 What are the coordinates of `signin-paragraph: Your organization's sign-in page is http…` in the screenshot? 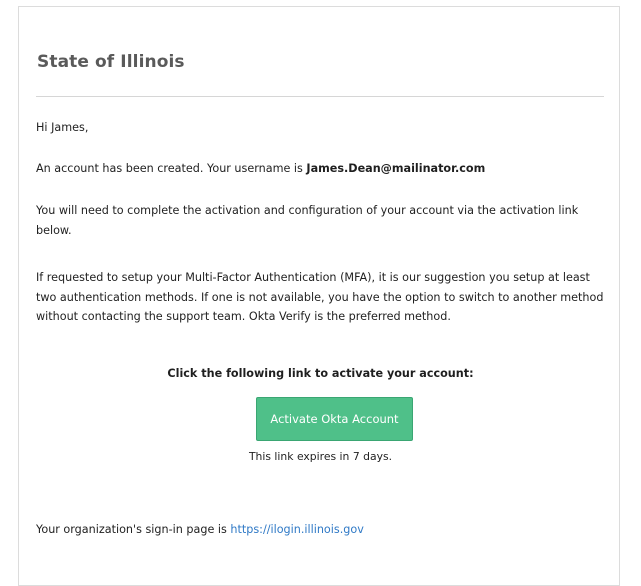 It's located at (200, 530).